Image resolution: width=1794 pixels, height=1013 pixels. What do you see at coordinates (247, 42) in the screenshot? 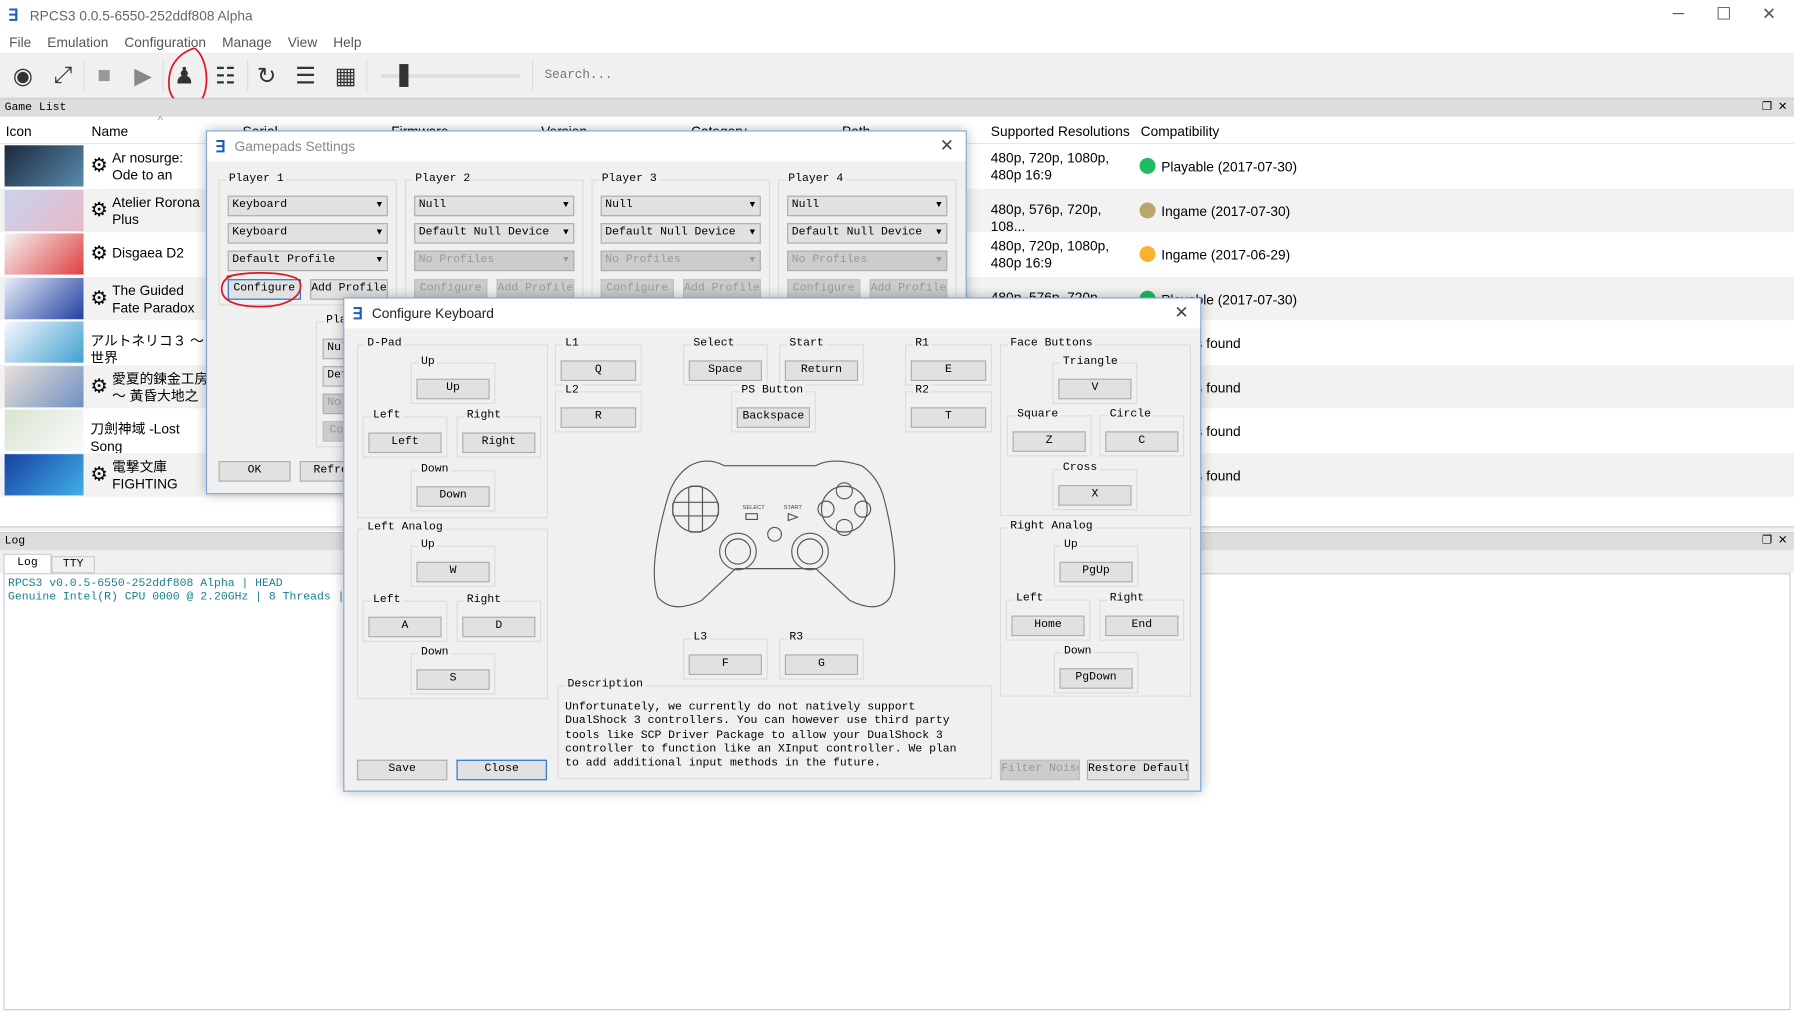
I see `menu-manage: Manage` at bounding box center [247, 42].